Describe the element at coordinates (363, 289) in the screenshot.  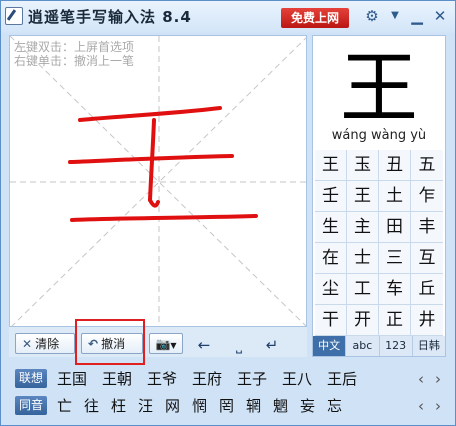
I see `candidate-cell: 工` at that location.